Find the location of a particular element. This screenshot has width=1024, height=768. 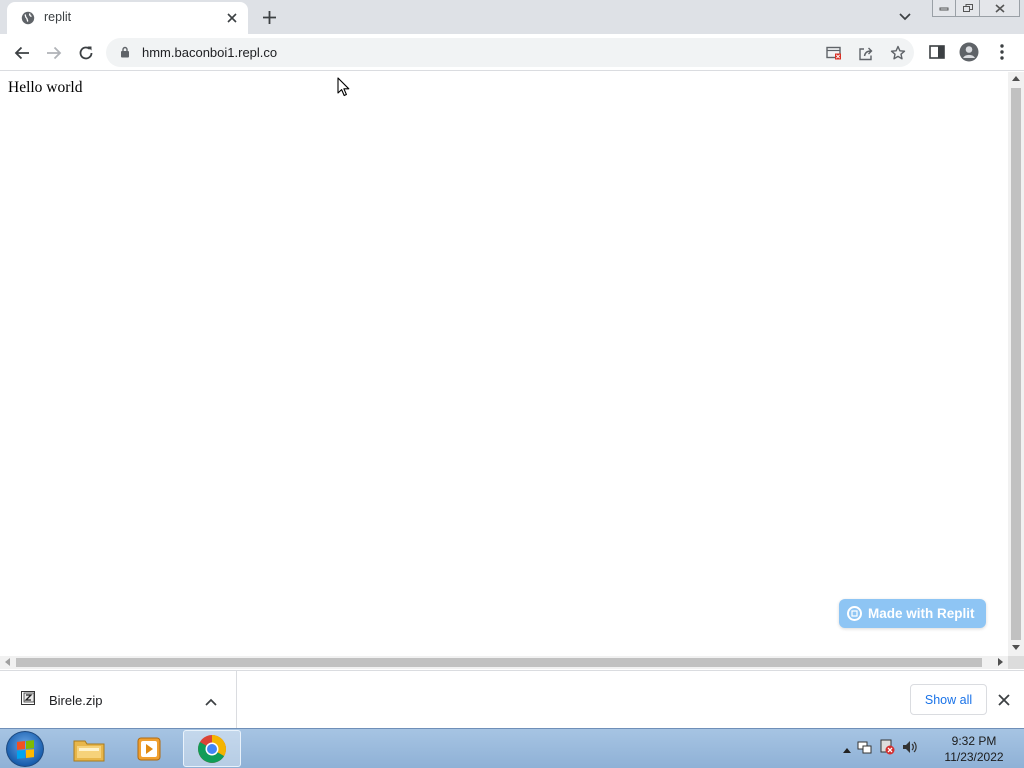

tab-title: replit is located at coordinates (58, 17).